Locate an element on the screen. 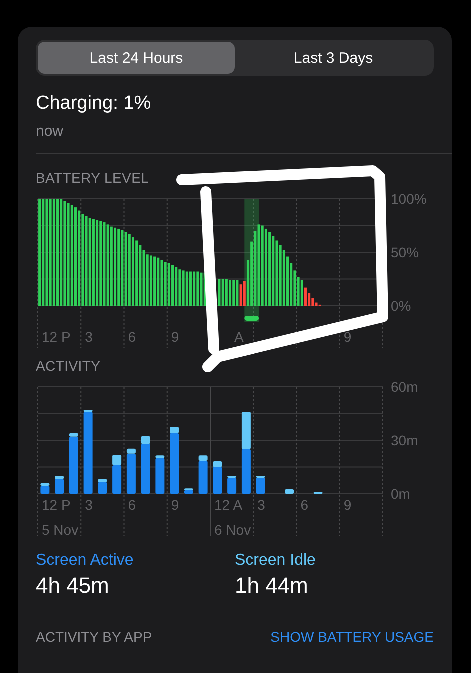 The image size is (471, 673). summary-value: 4h 45m is located at coordinates (73, 586).